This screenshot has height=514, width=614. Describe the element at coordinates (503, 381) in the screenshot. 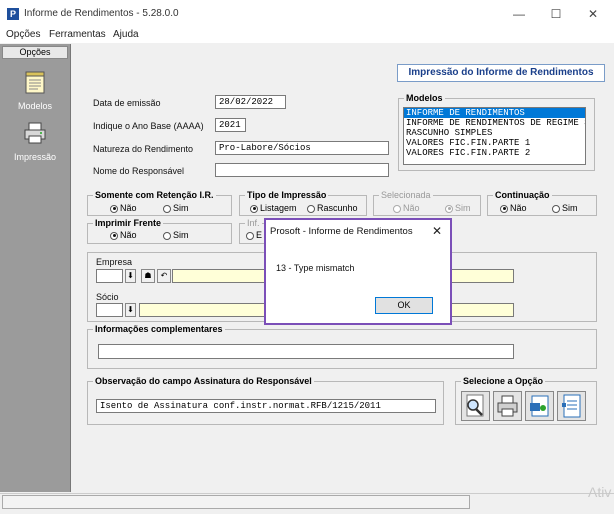

I see `selecione-title: Selecione a Opção` at that location.